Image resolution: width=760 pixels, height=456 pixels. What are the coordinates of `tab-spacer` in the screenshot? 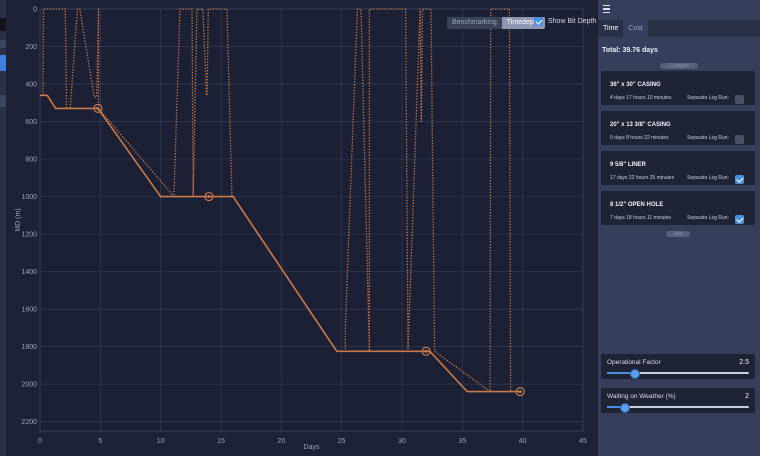 It's located at (703, 28).